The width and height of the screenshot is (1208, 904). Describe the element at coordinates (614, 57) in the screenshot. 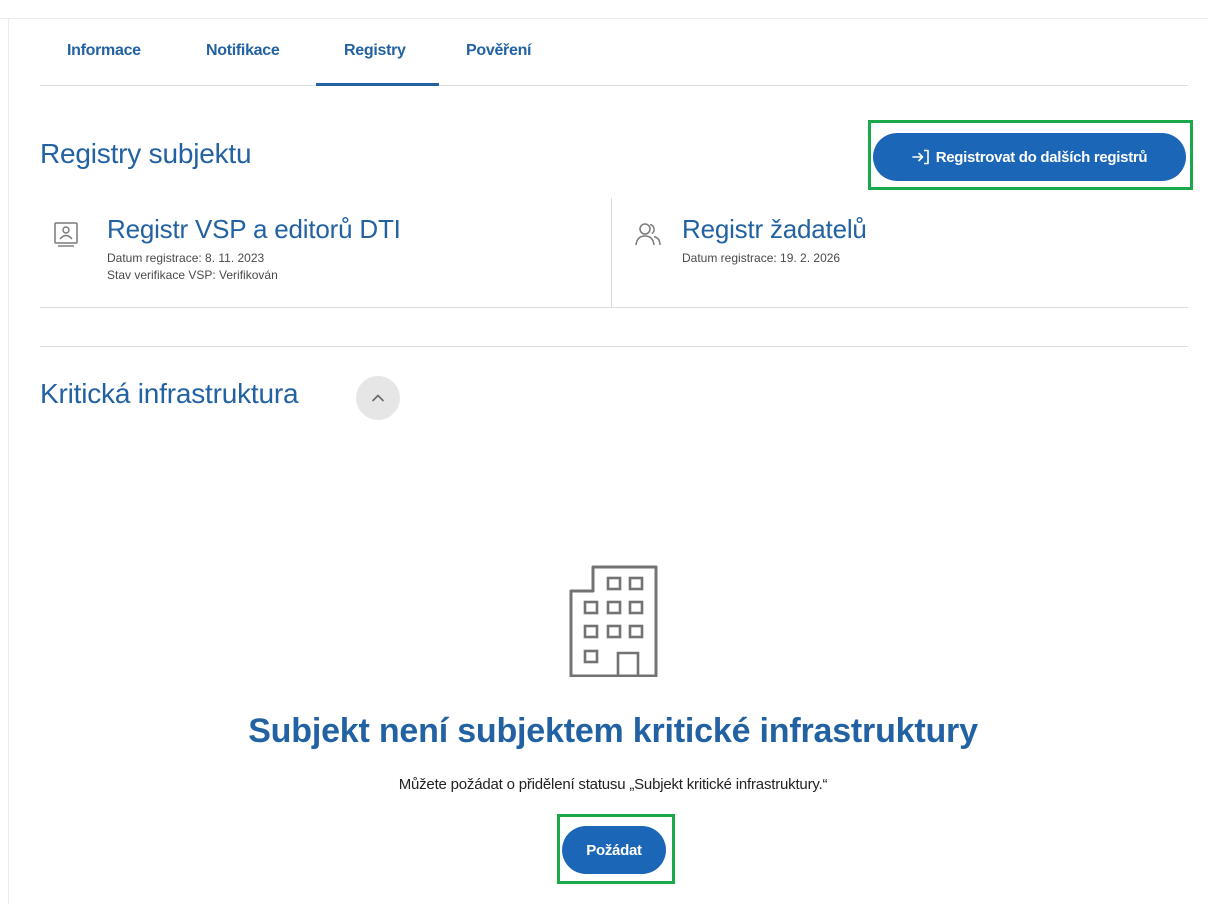

I see `tab-bar: Informace Notifikace Registry Pověření` at that location.